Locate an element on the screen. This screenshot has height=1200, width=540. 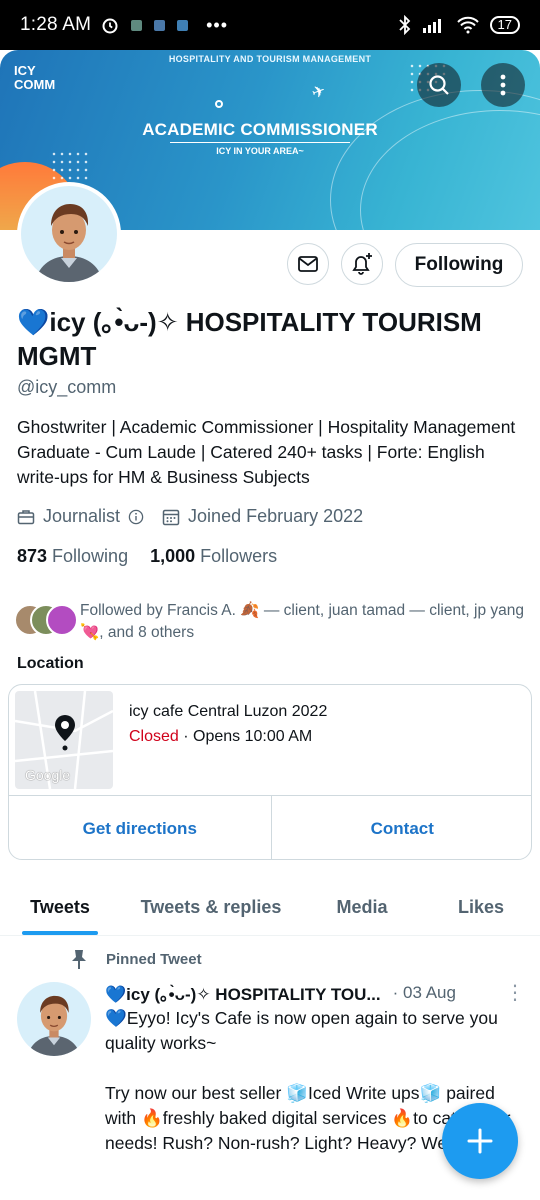
category-label: Journalist is located at coordinates (82, 516).